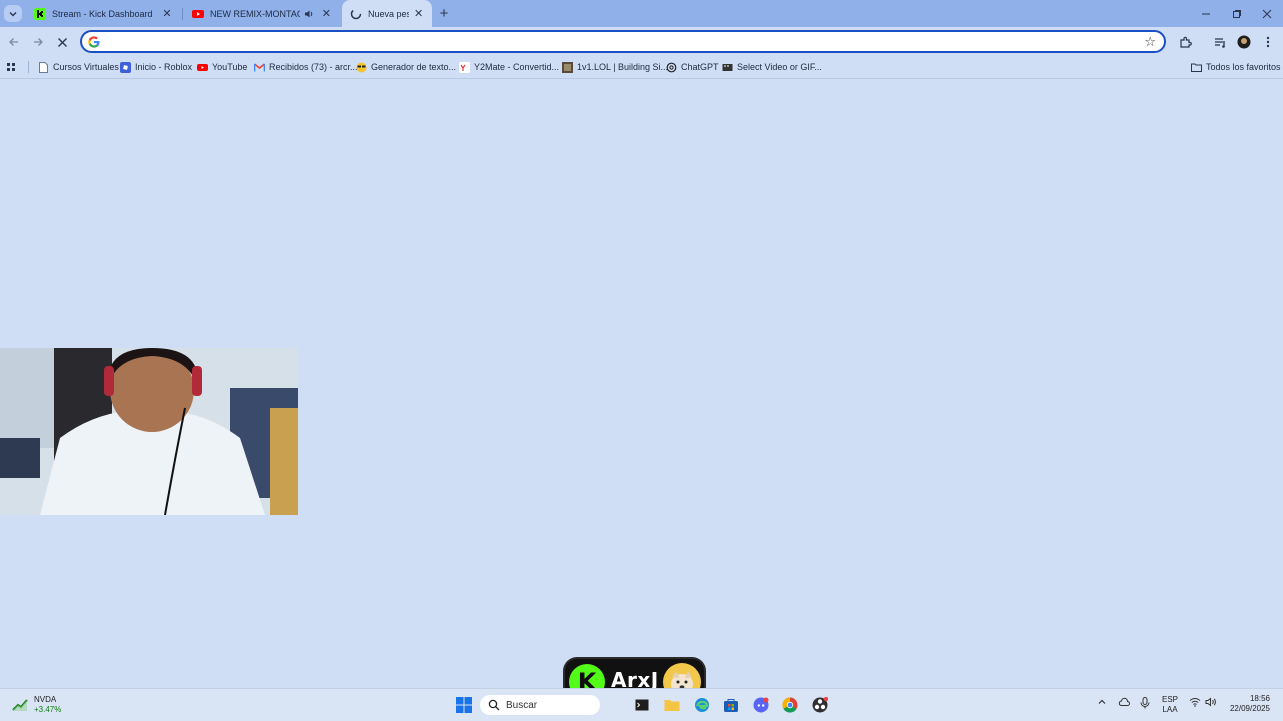 This screenshot has width=1283, height=721. What do you see at coordinates (86, 67) in the screenshot?
I see `bookmark-label: Cursos Virtuales` at bounding box center [86, 67].